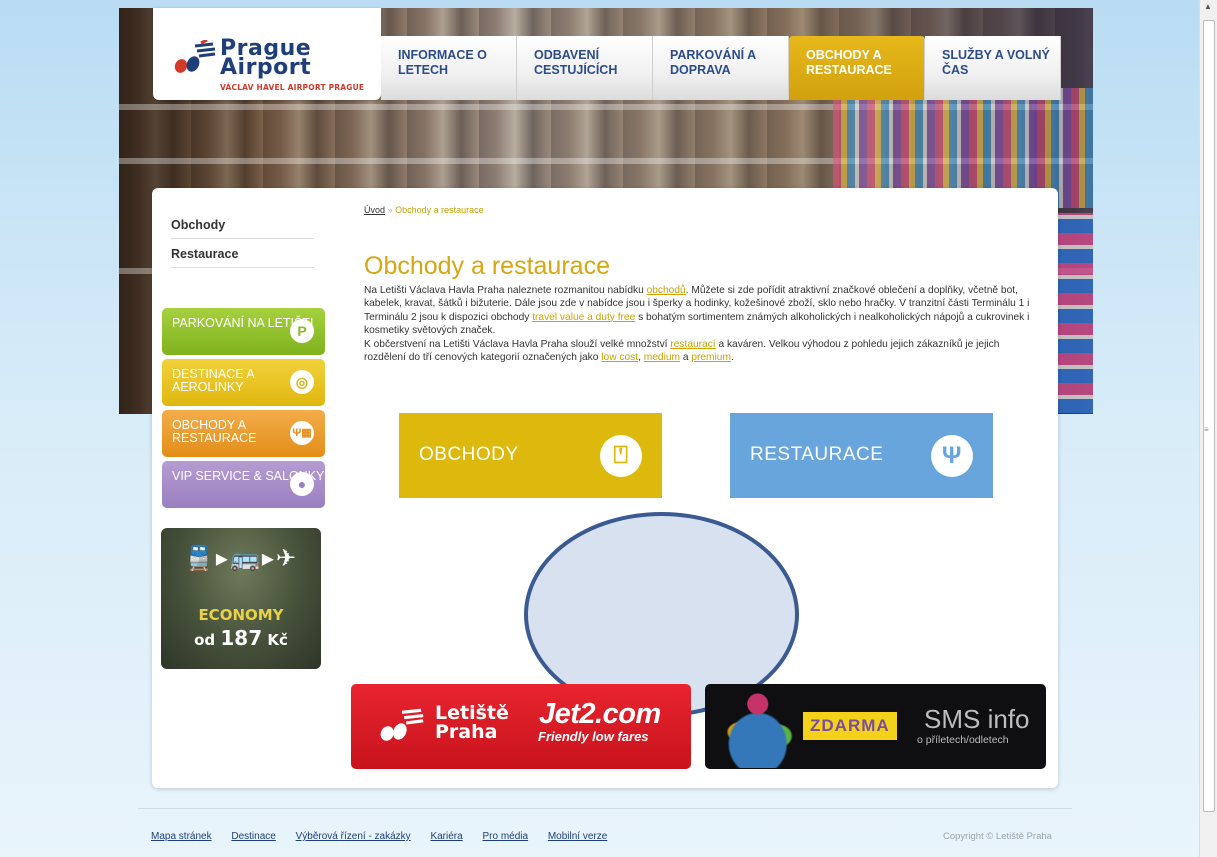  Describe the element at coordinates (1208, 6) in the screenshot. I see `scroll-up-arrow-icon: ▲` at that location.